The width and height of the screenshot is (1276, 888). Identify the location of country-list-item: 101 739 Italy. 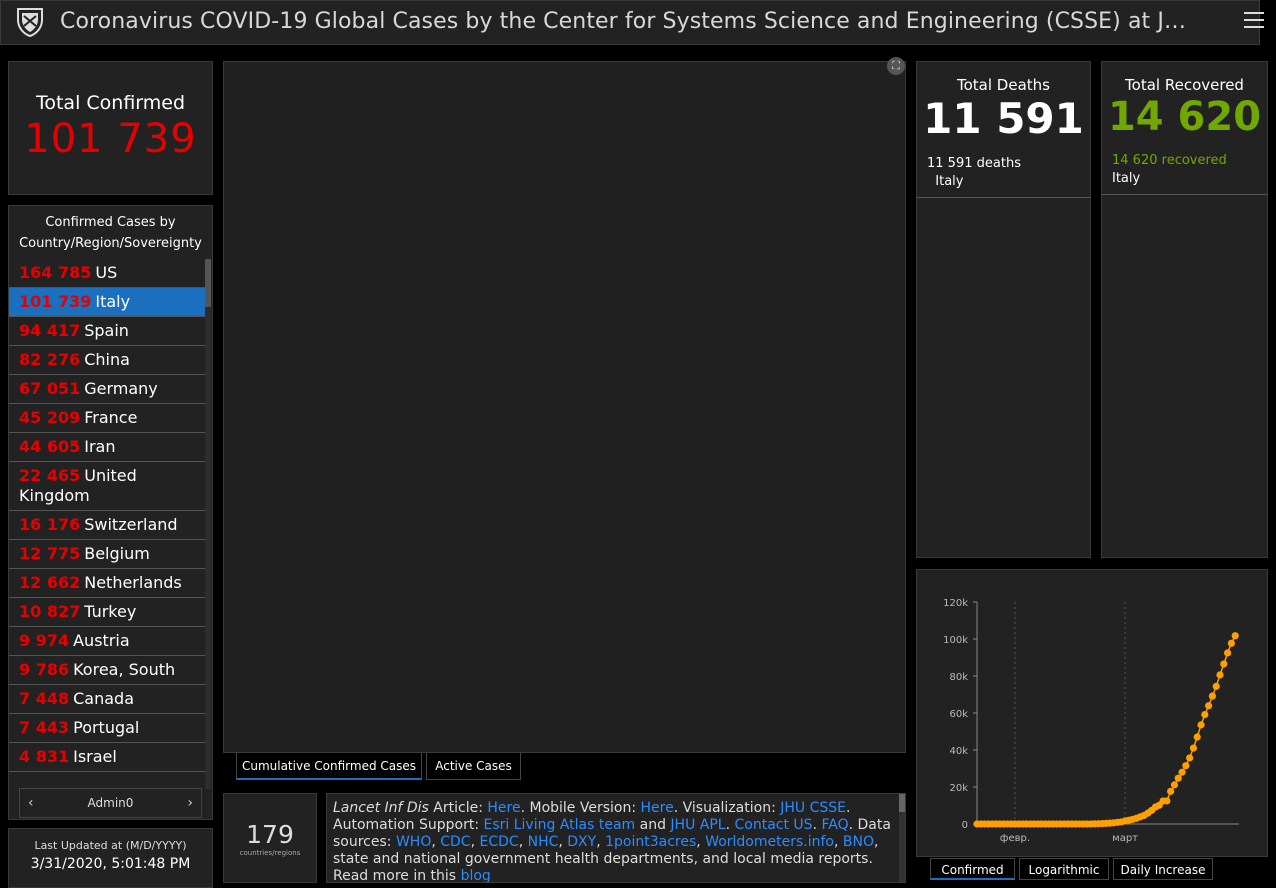
(107, 302).